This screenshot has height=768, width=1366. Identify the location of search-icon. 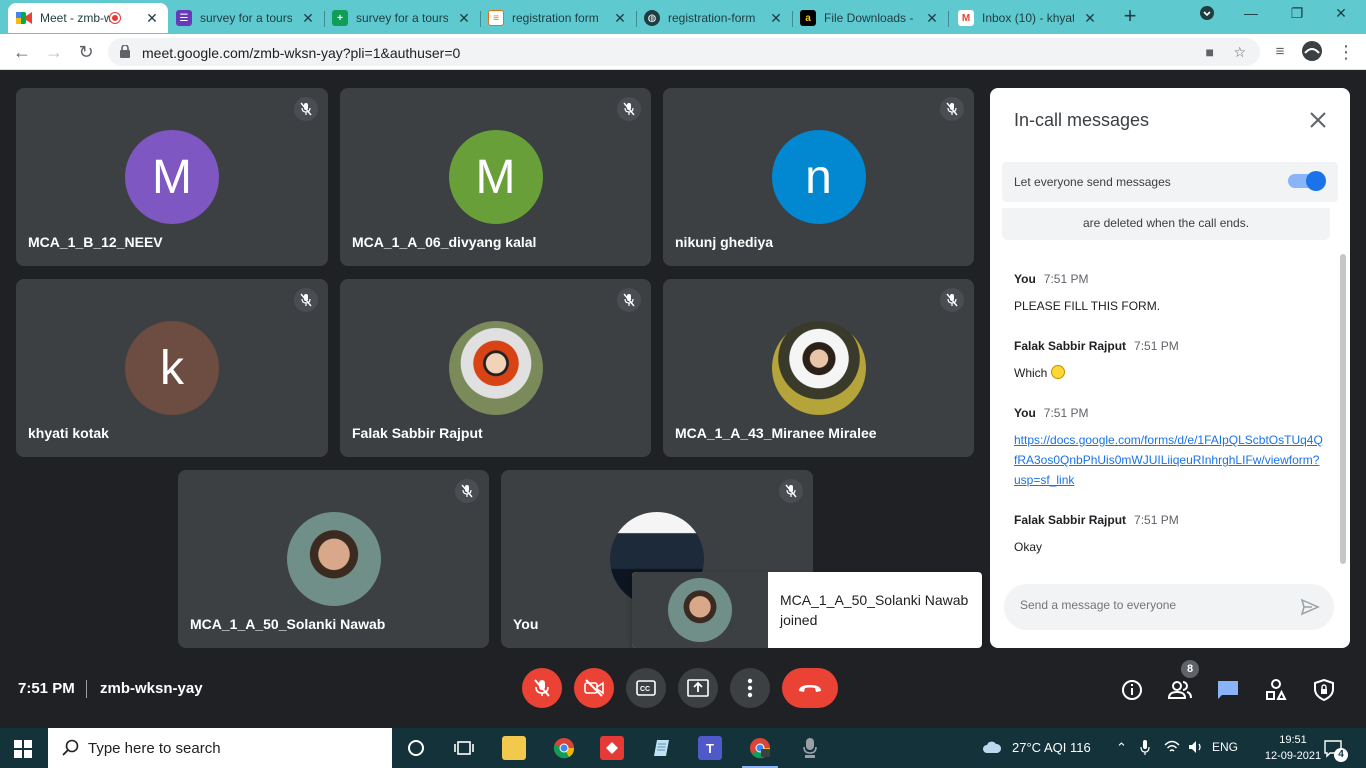
(70, 747).